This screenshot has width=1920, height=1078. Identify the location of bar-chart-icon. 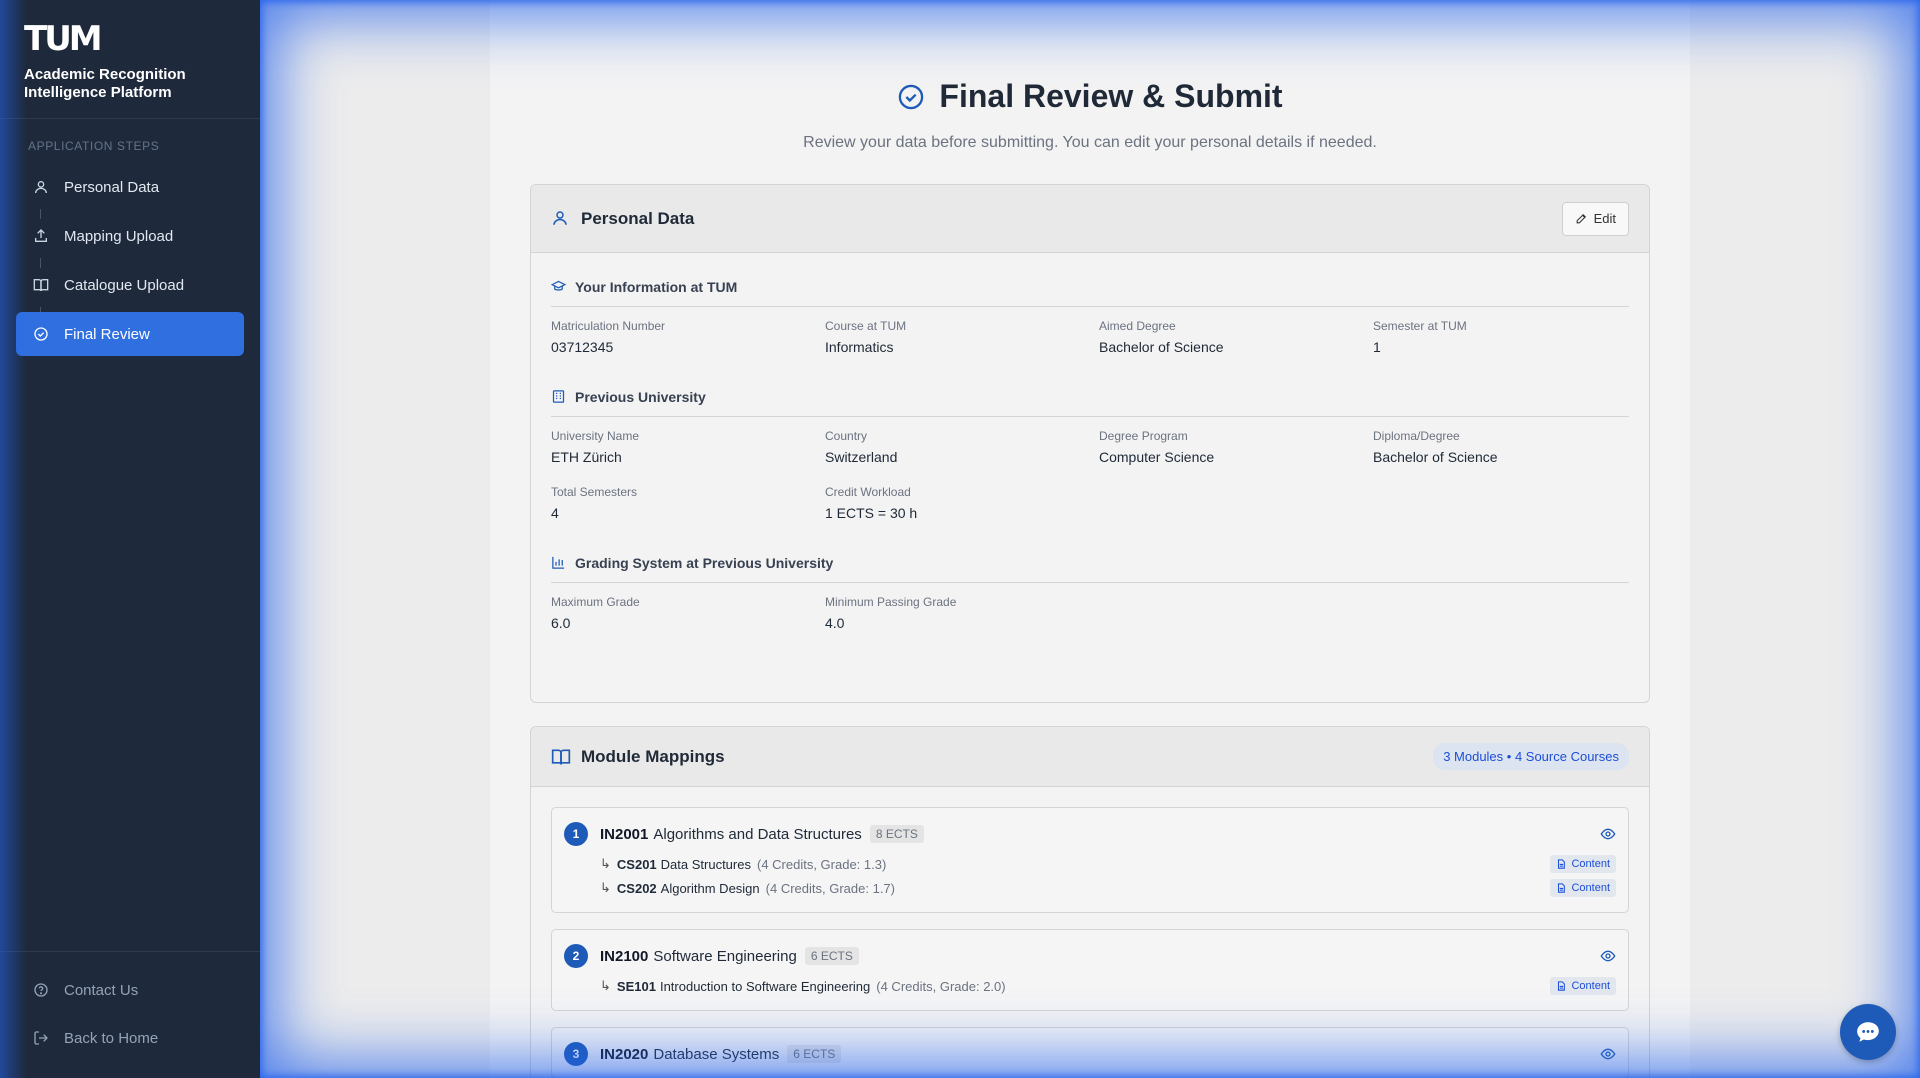
(558, 562).